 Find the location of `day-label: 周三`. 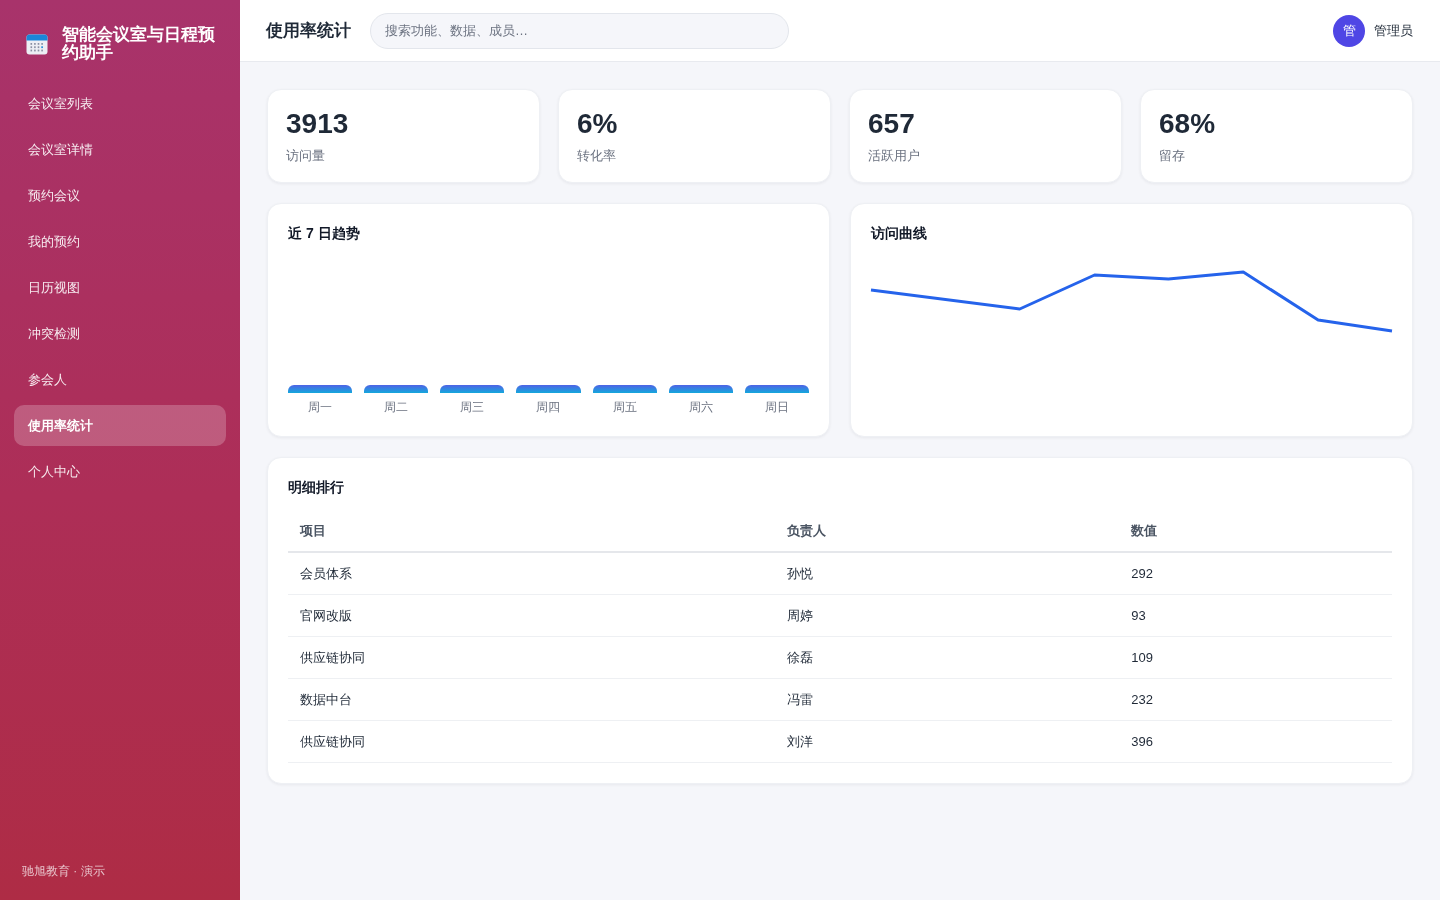

day-label: 周三 is located at coordinates (472, 407).